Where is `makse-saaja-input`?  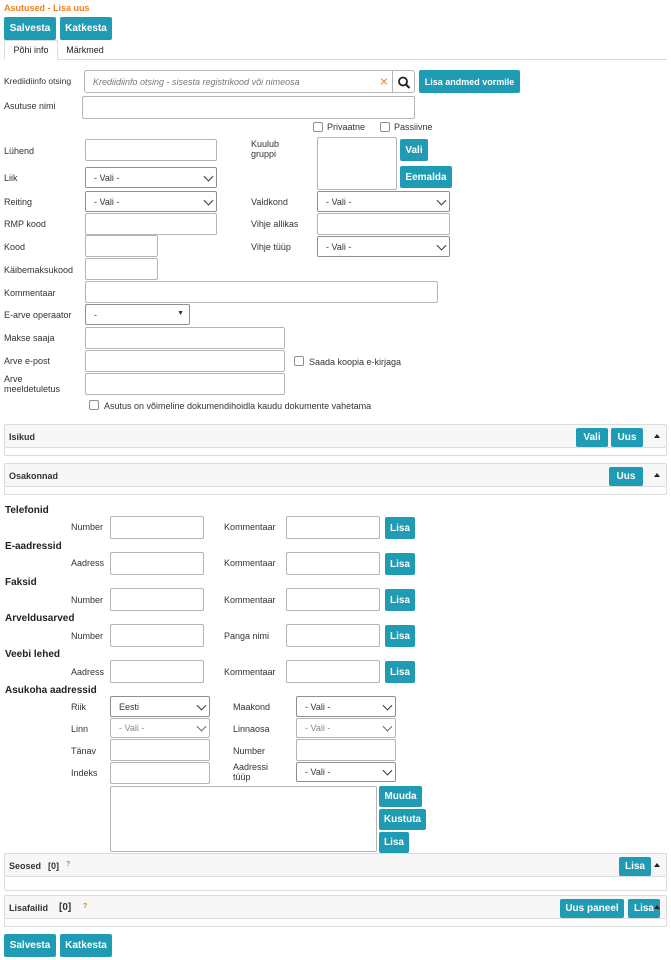 makse-saaja-input is located at coordinates (185, 338).